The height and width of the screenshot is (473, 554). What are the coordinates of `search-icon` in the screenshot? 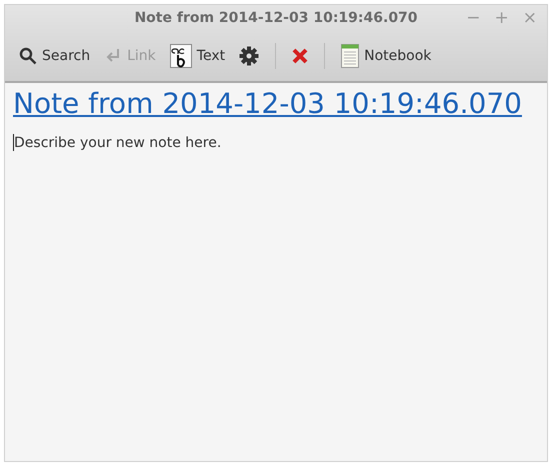 It's located at (28, 56).